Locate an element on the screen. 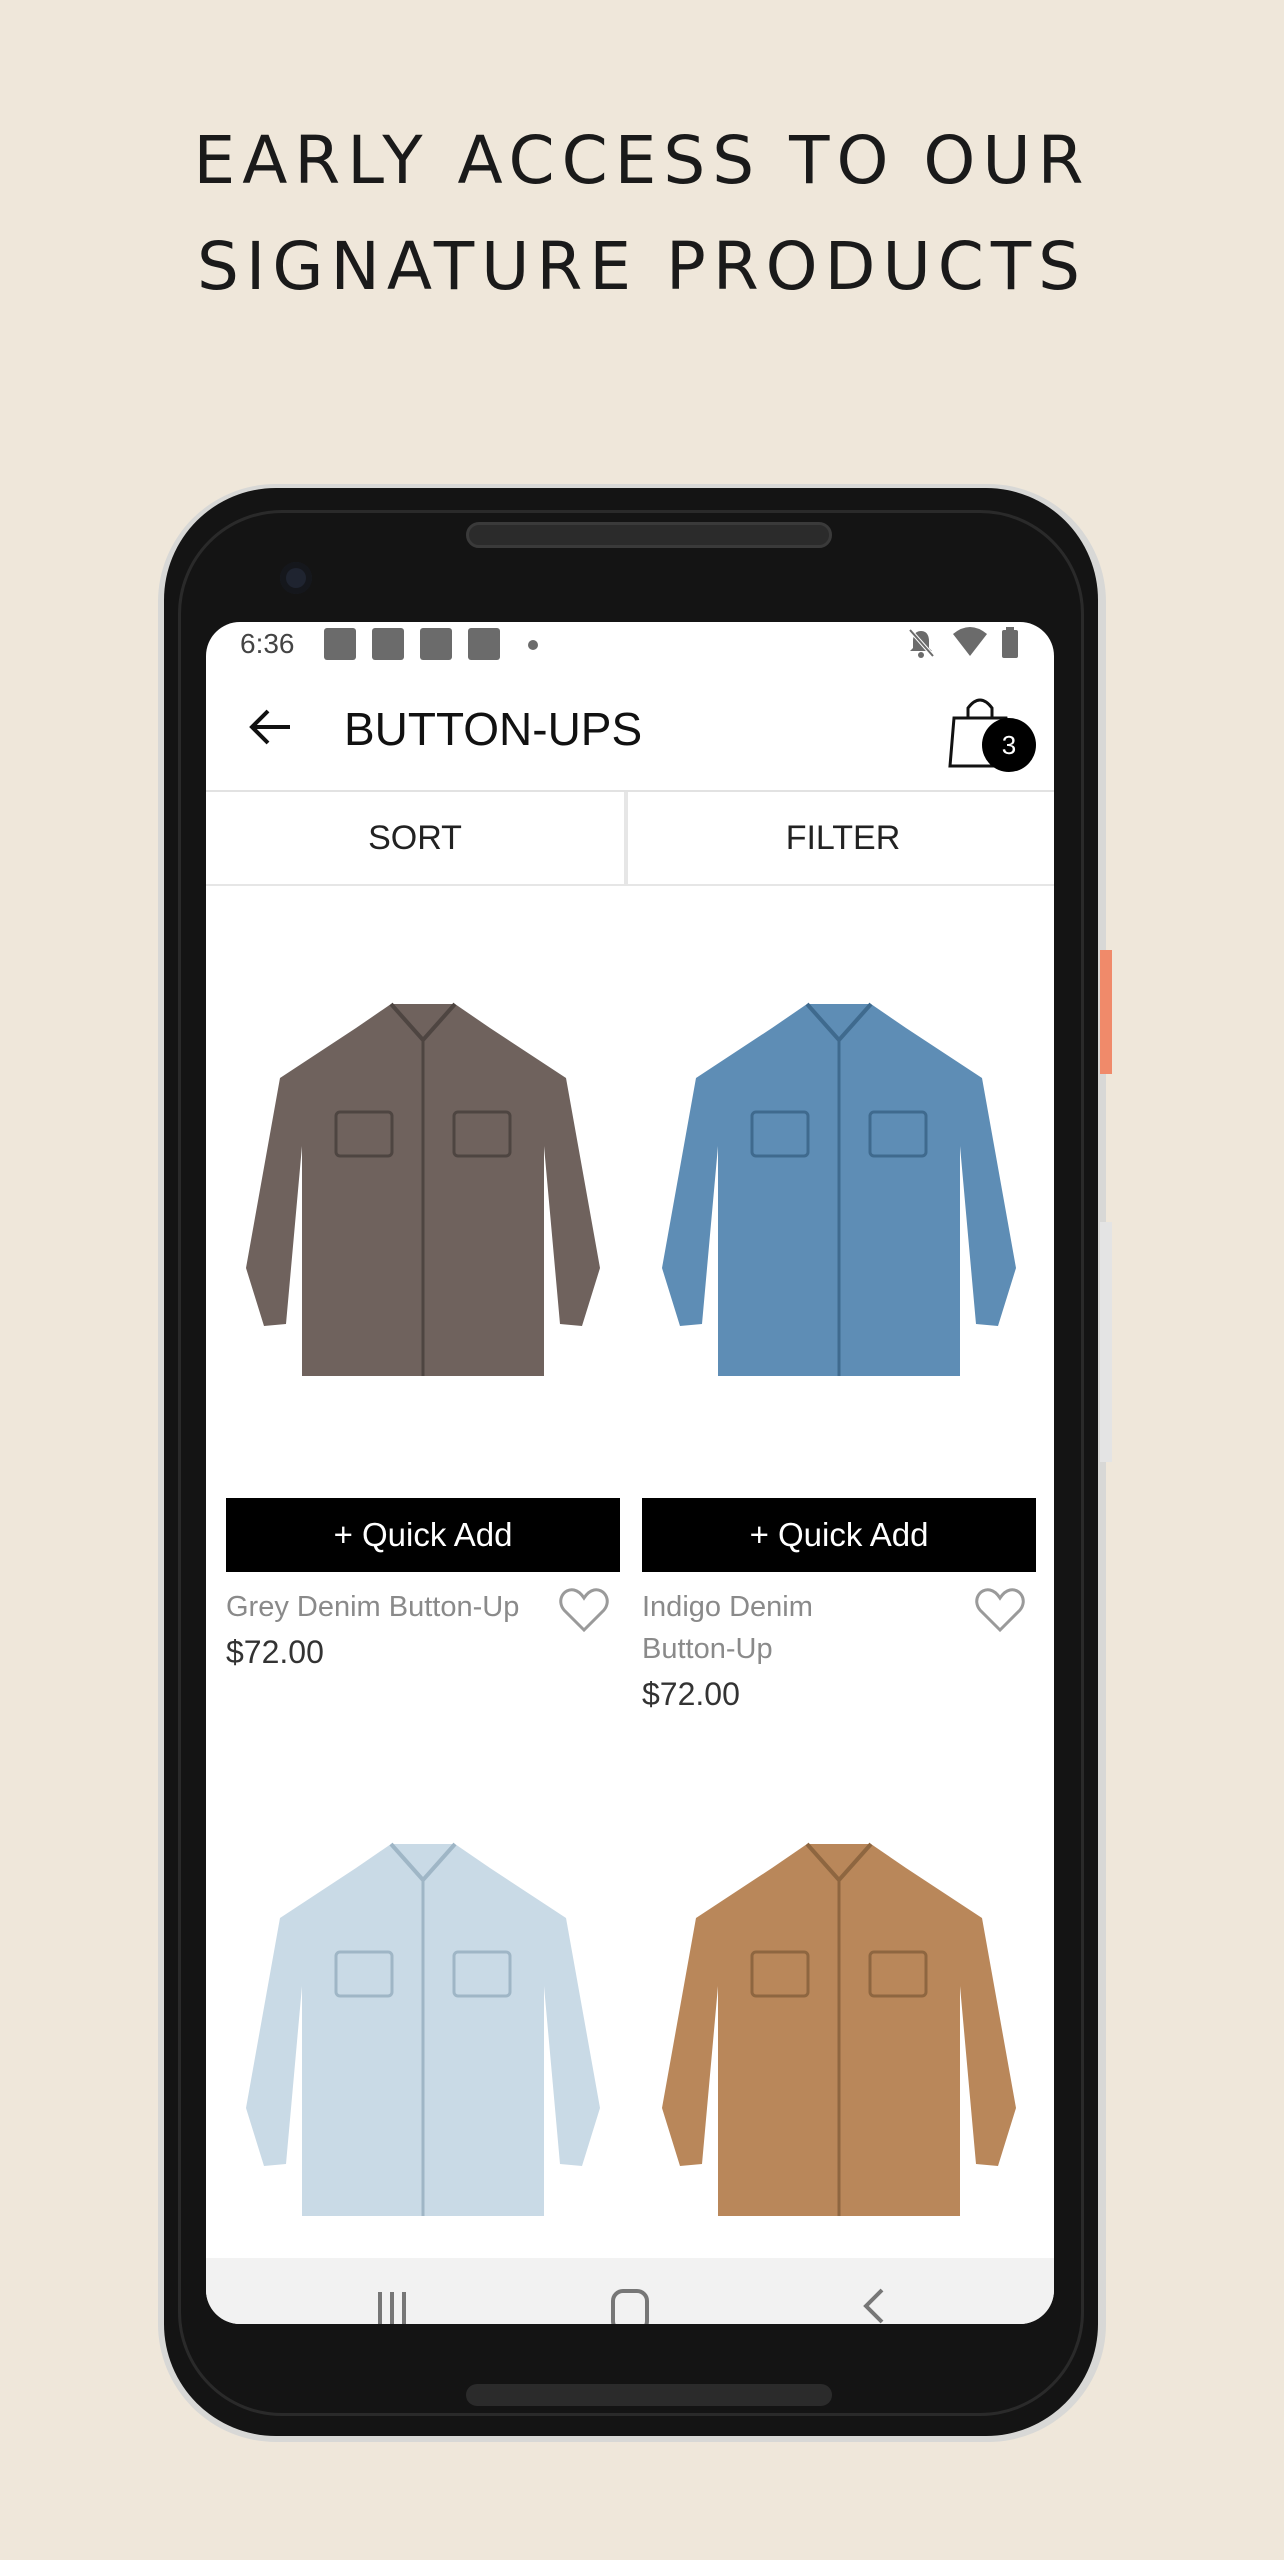 The height and width of the screenshot is (2560, 1284). sort-button: SORT is located at coordinates (417, 838).